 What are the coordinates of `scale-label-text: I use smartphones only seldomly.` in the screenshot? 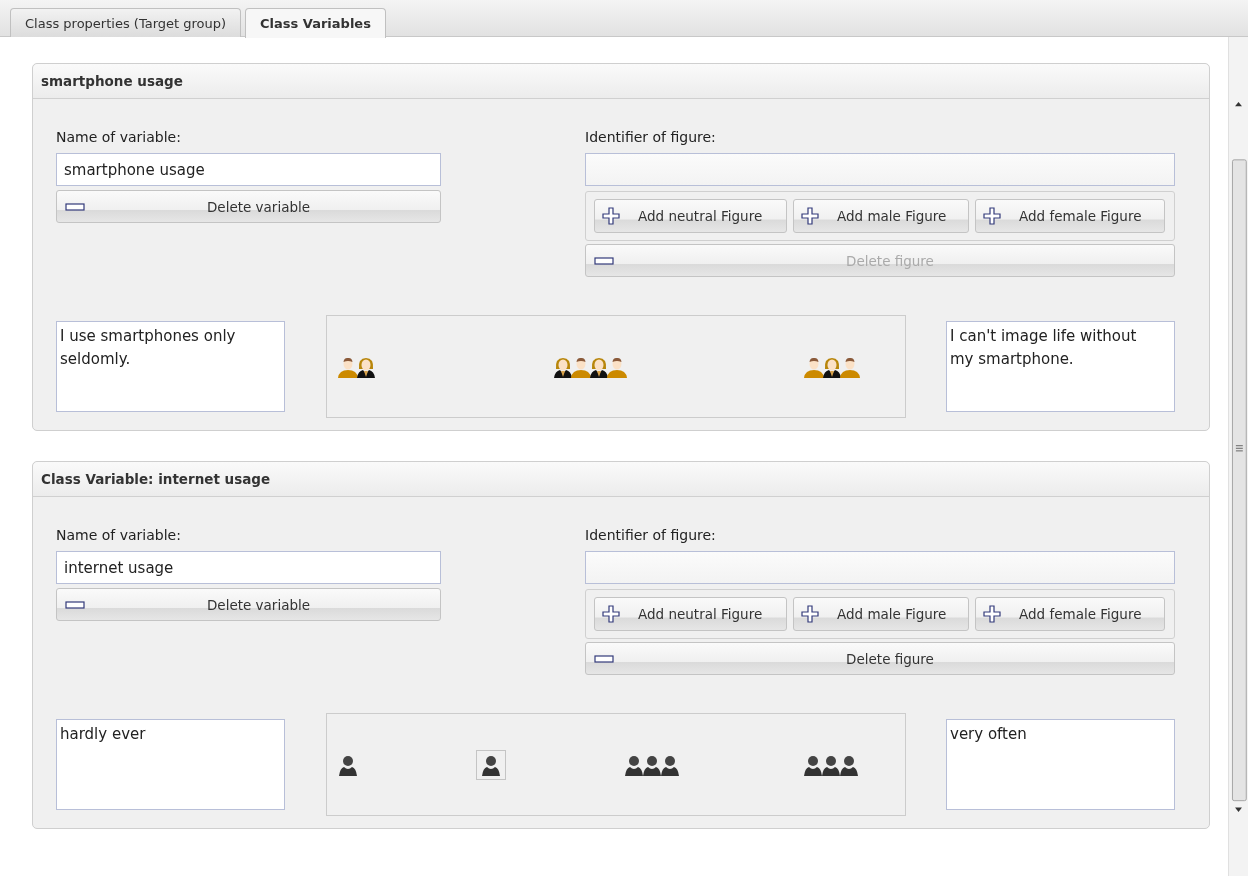 It's located at (170, 366).